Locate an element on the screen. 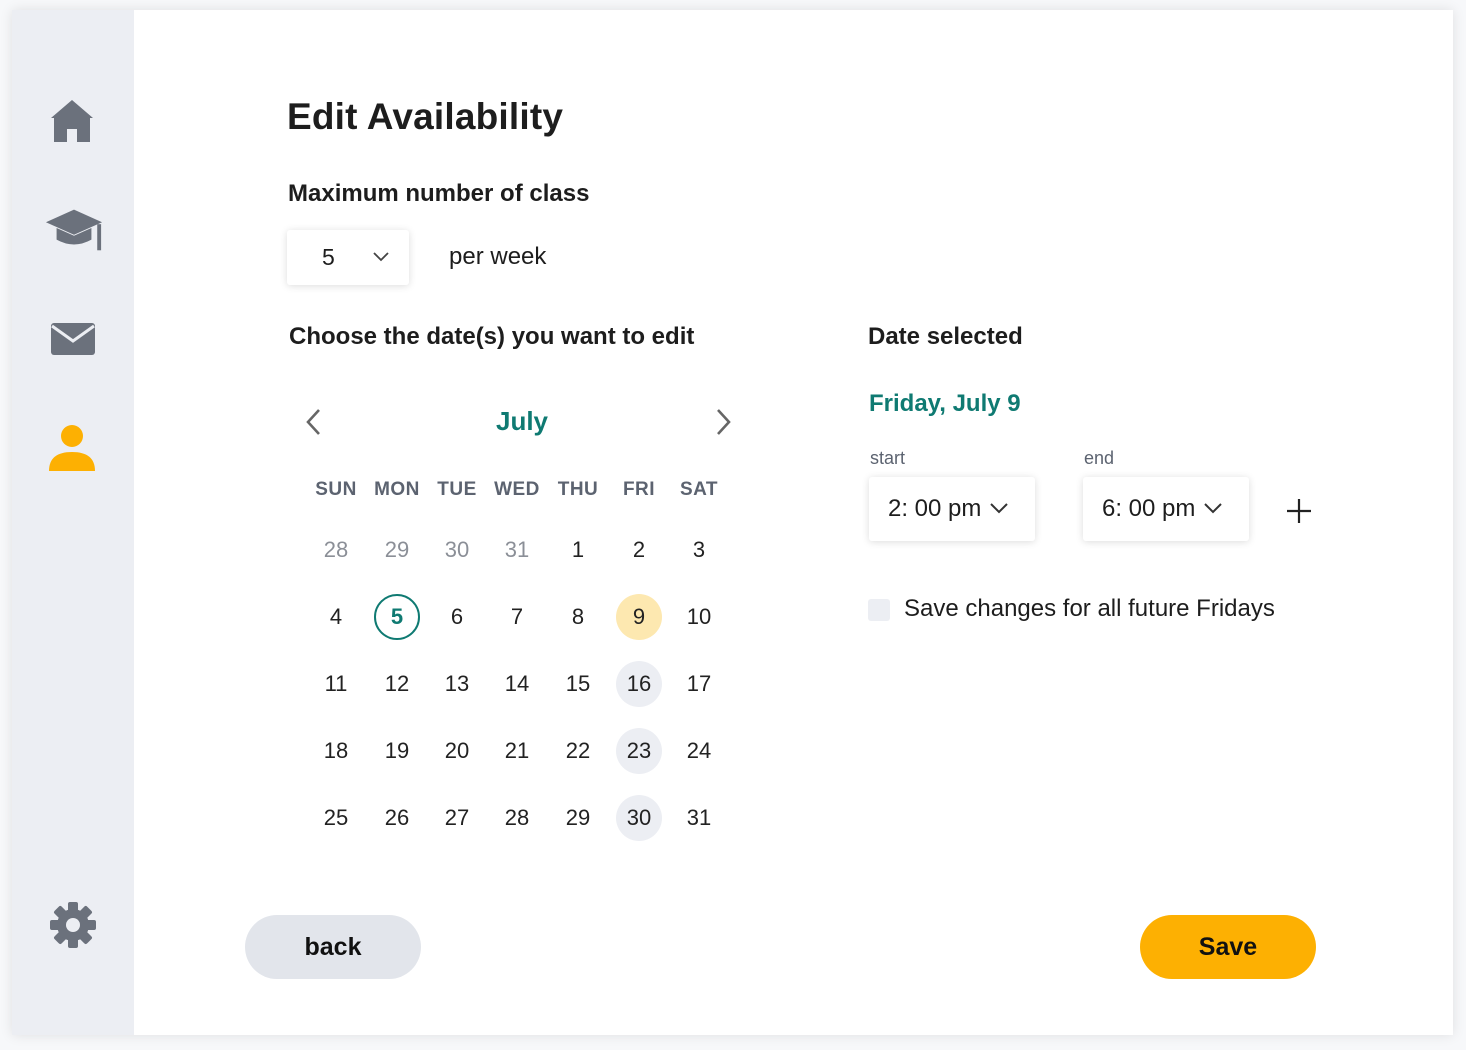  selected-date: Friday, July 9 is located at coordinates (945, 403).